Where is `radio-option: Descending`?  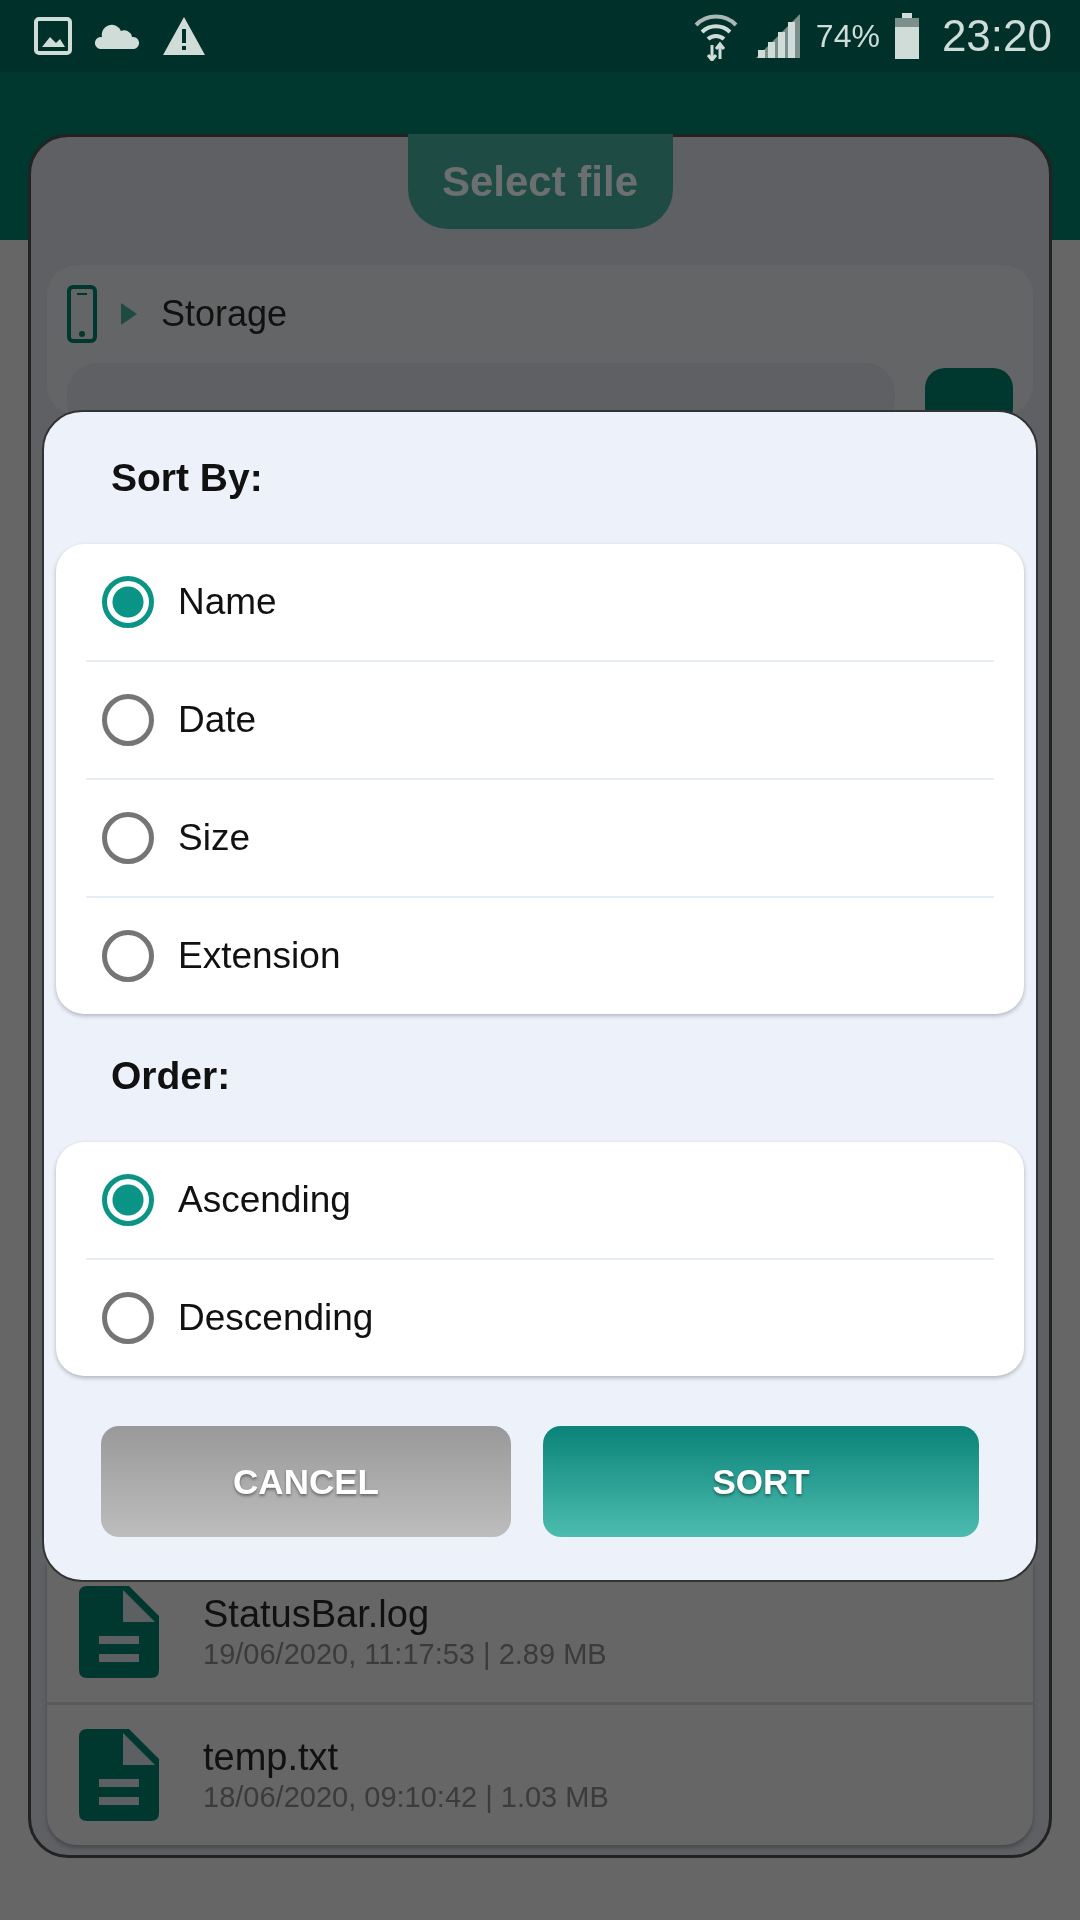 radio-option: Descending is located at coordinates (540, 1317).